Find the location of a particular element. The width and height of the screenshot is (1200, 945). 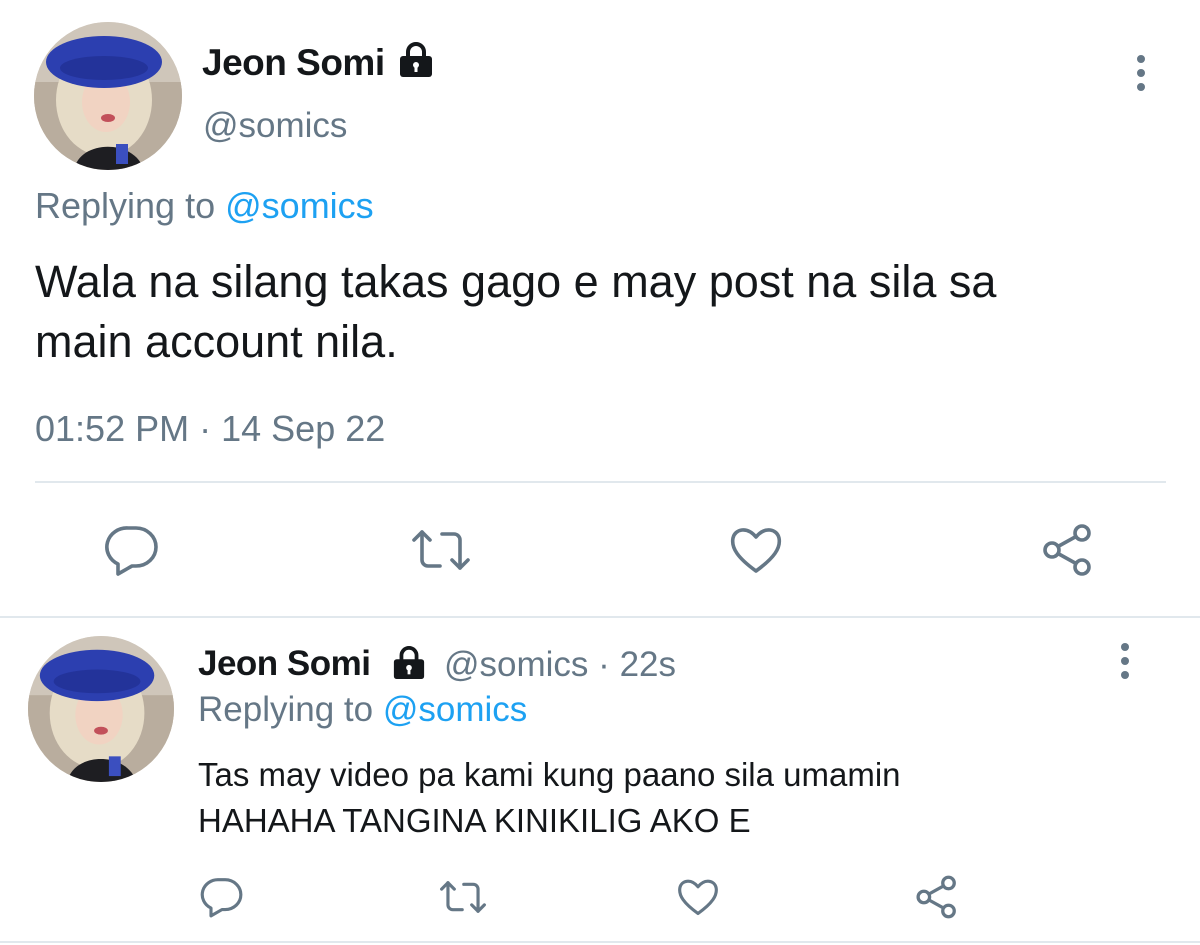

header-meta: @somics · 22s is located at coordinates (560, 665).